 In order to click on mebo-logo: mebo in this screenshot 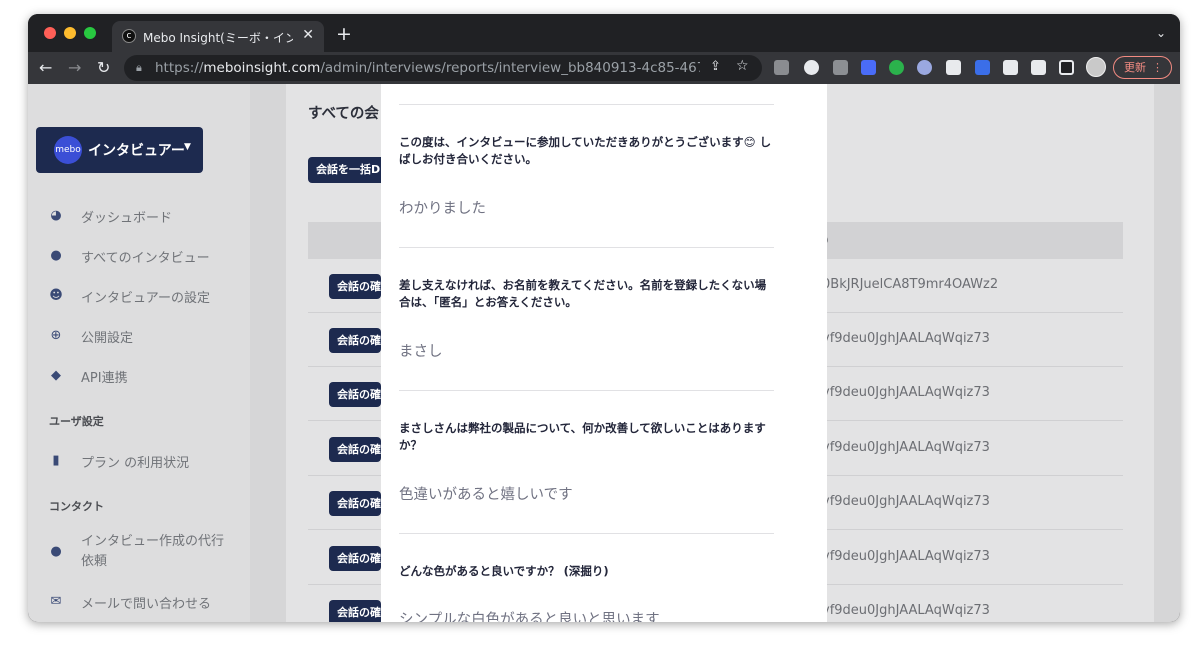, I will do `click(68, 150)`.